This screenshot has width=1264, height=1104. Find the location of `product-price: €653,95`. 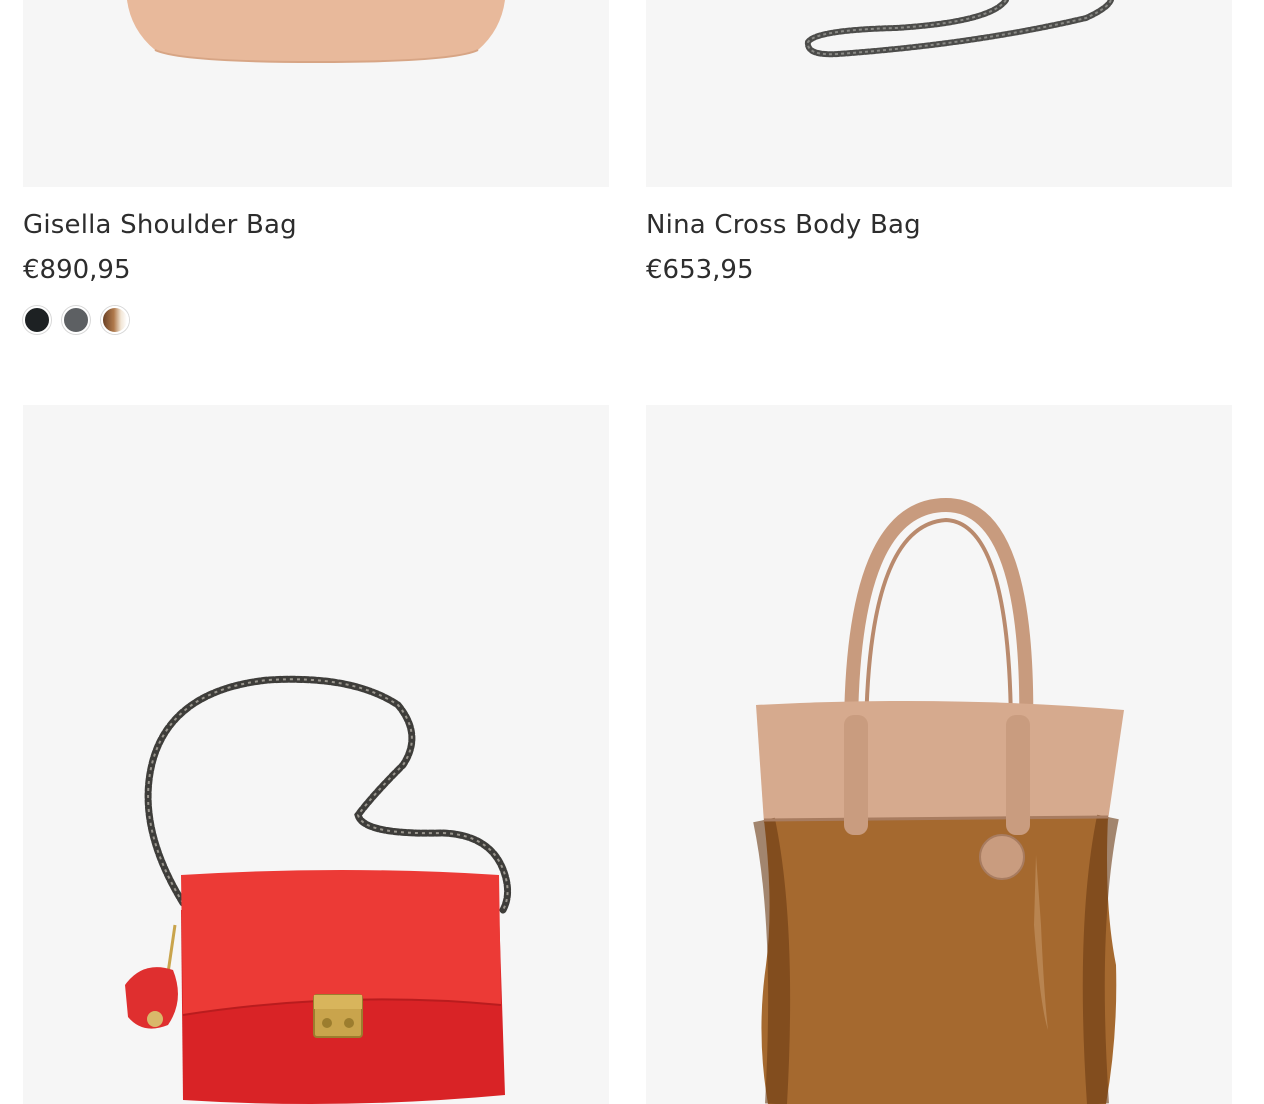

product-price: €653,95 is located at coordinates (700, 270).